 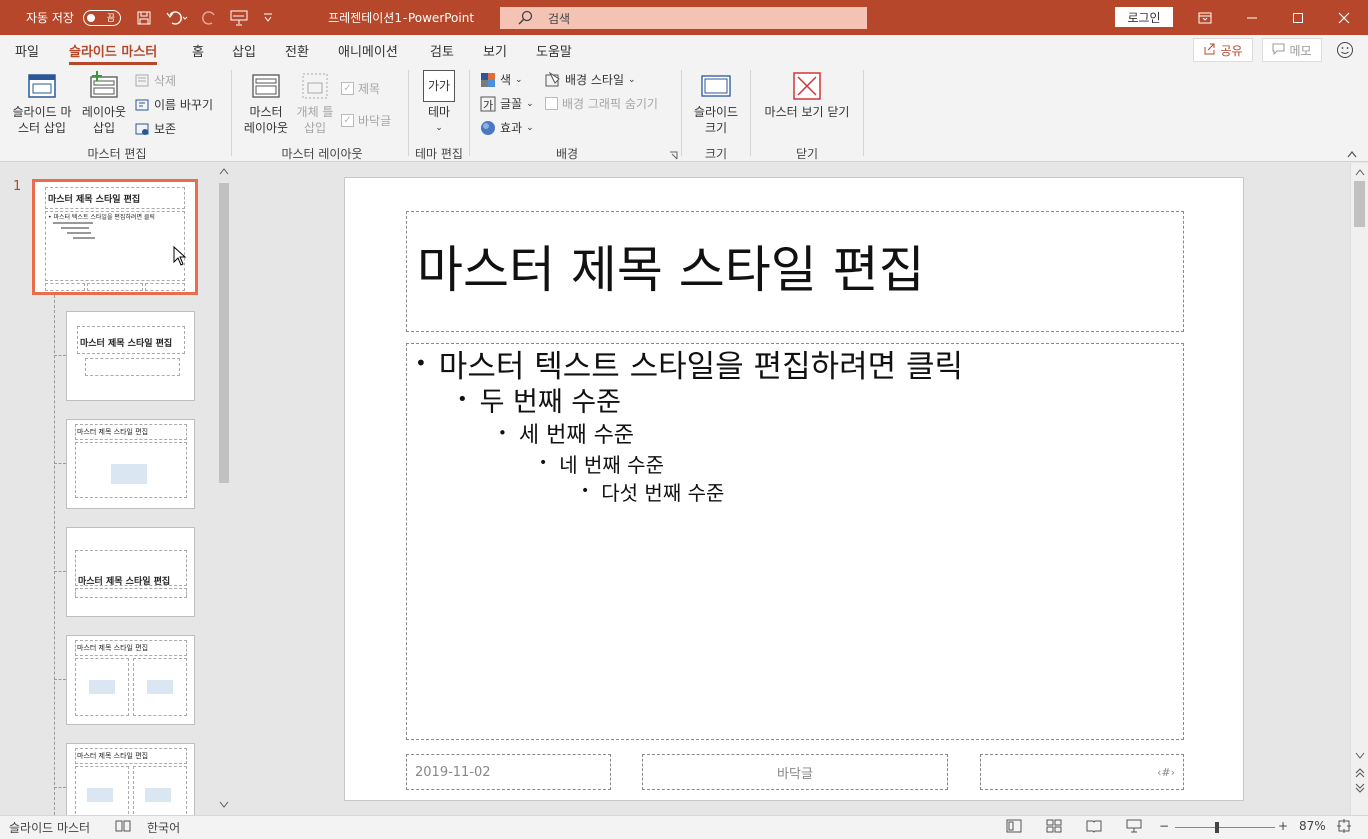 What do you see at coordinates (155, 128) in the screenshot?
I see `preserve-button: 보존` at bounding box center [155, 128].